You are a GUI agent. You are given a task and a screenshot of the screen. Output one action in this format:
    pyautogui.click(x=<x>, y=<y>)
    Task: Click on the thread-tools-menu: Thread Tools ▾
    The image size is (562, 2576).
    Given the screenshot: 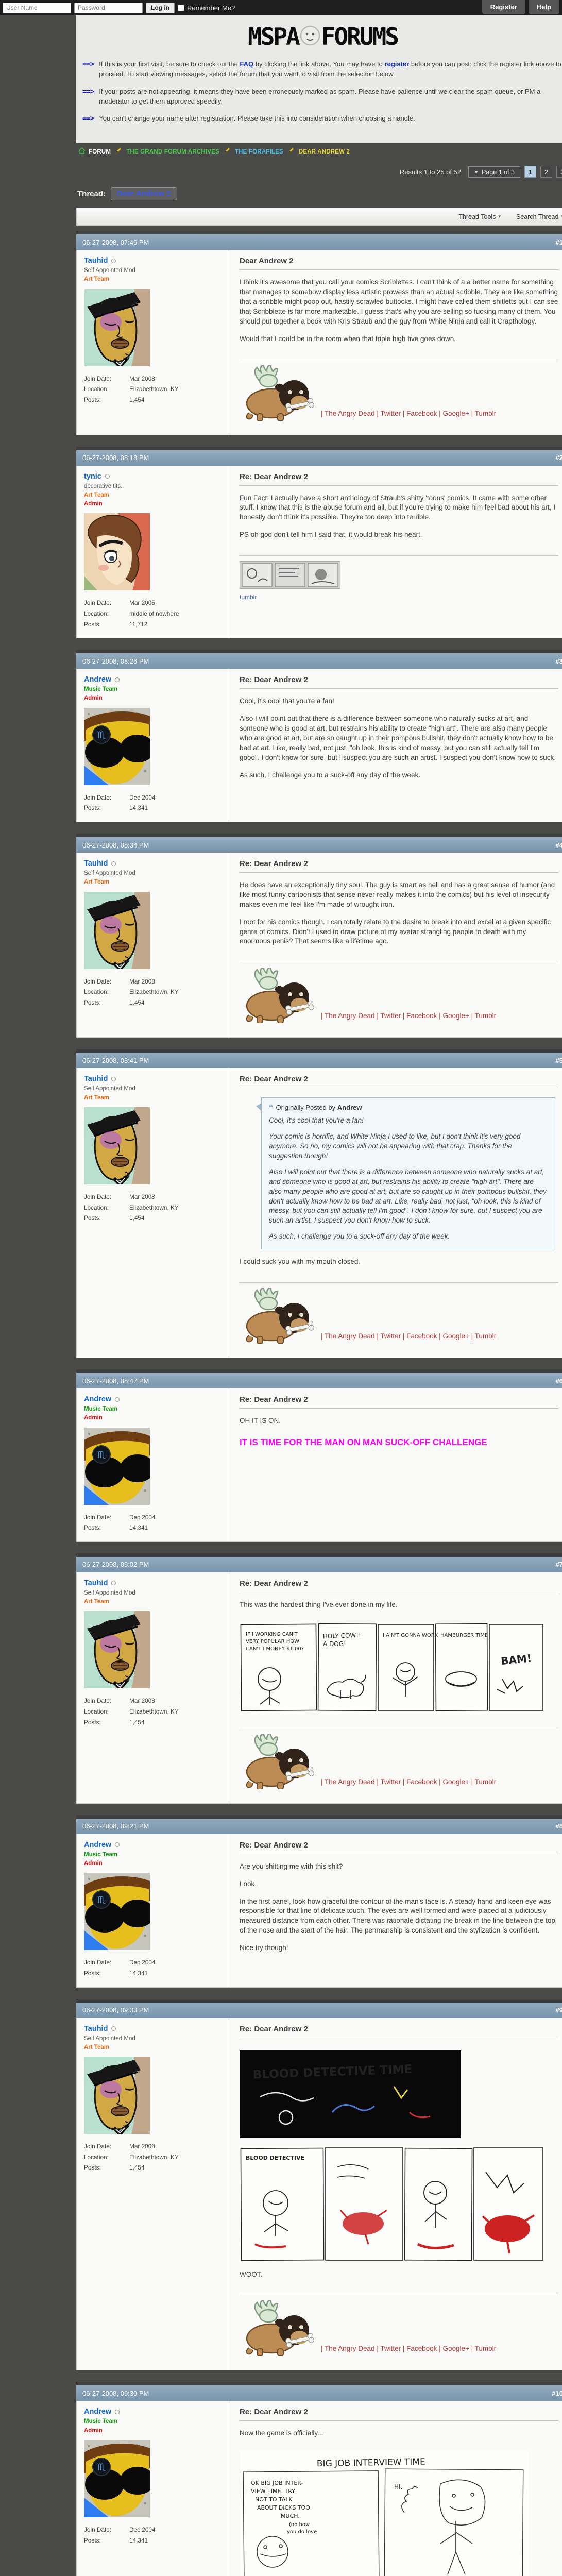 What is the action you would take?
    pyautogui.click(x=479, y=217)
    